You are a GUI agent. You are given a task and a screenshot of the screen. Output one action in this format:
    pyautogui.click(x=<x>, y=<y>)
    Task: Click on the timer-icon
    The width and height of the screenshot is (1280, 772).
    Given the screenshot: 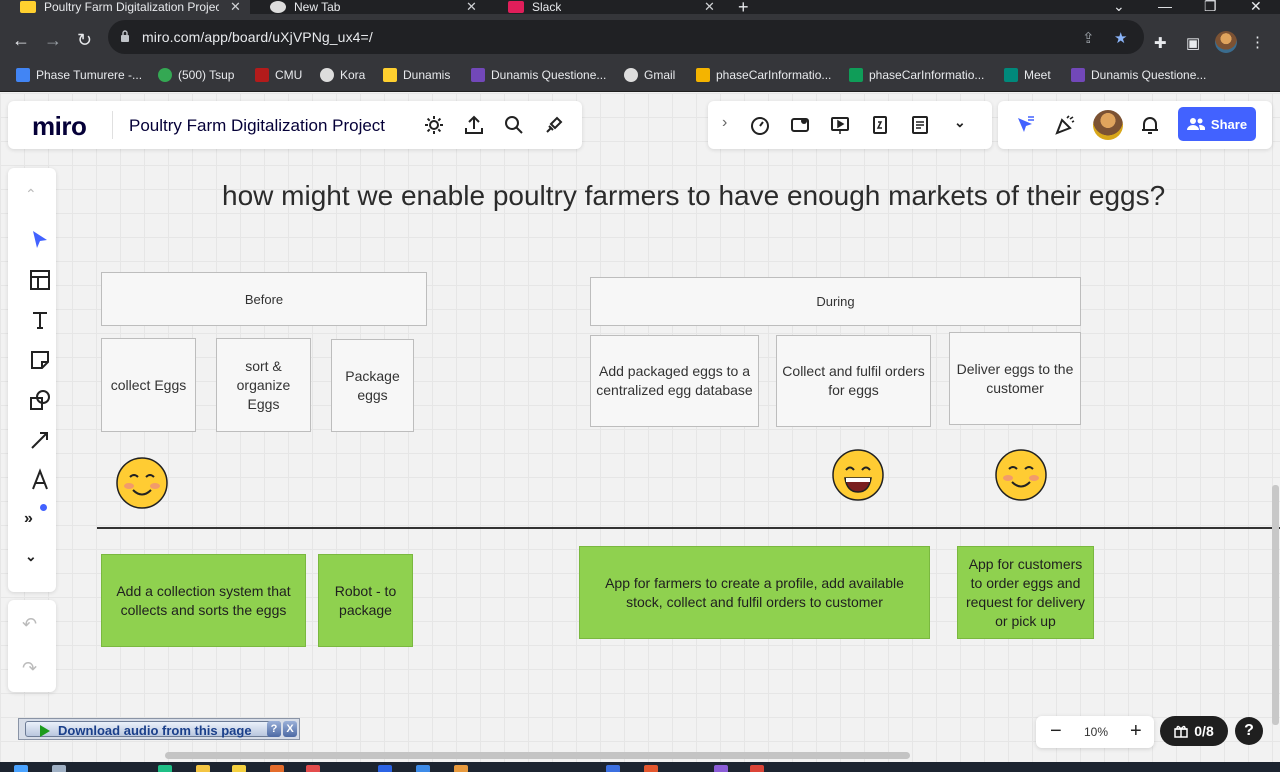 What is the action you would take?
    pyautogui.click(x=760, y=125)
    